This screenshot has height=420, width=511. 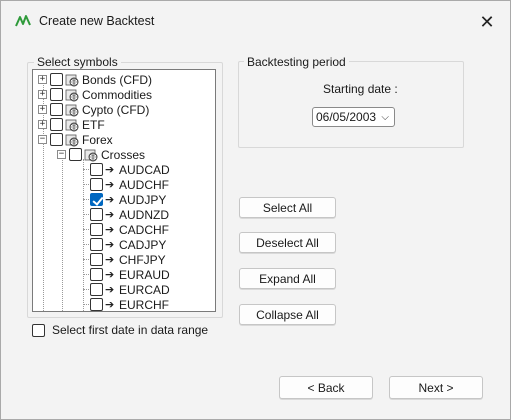 I want to click on tree-subgroup-crosses: − Crosses, so click(x=101, y=154).